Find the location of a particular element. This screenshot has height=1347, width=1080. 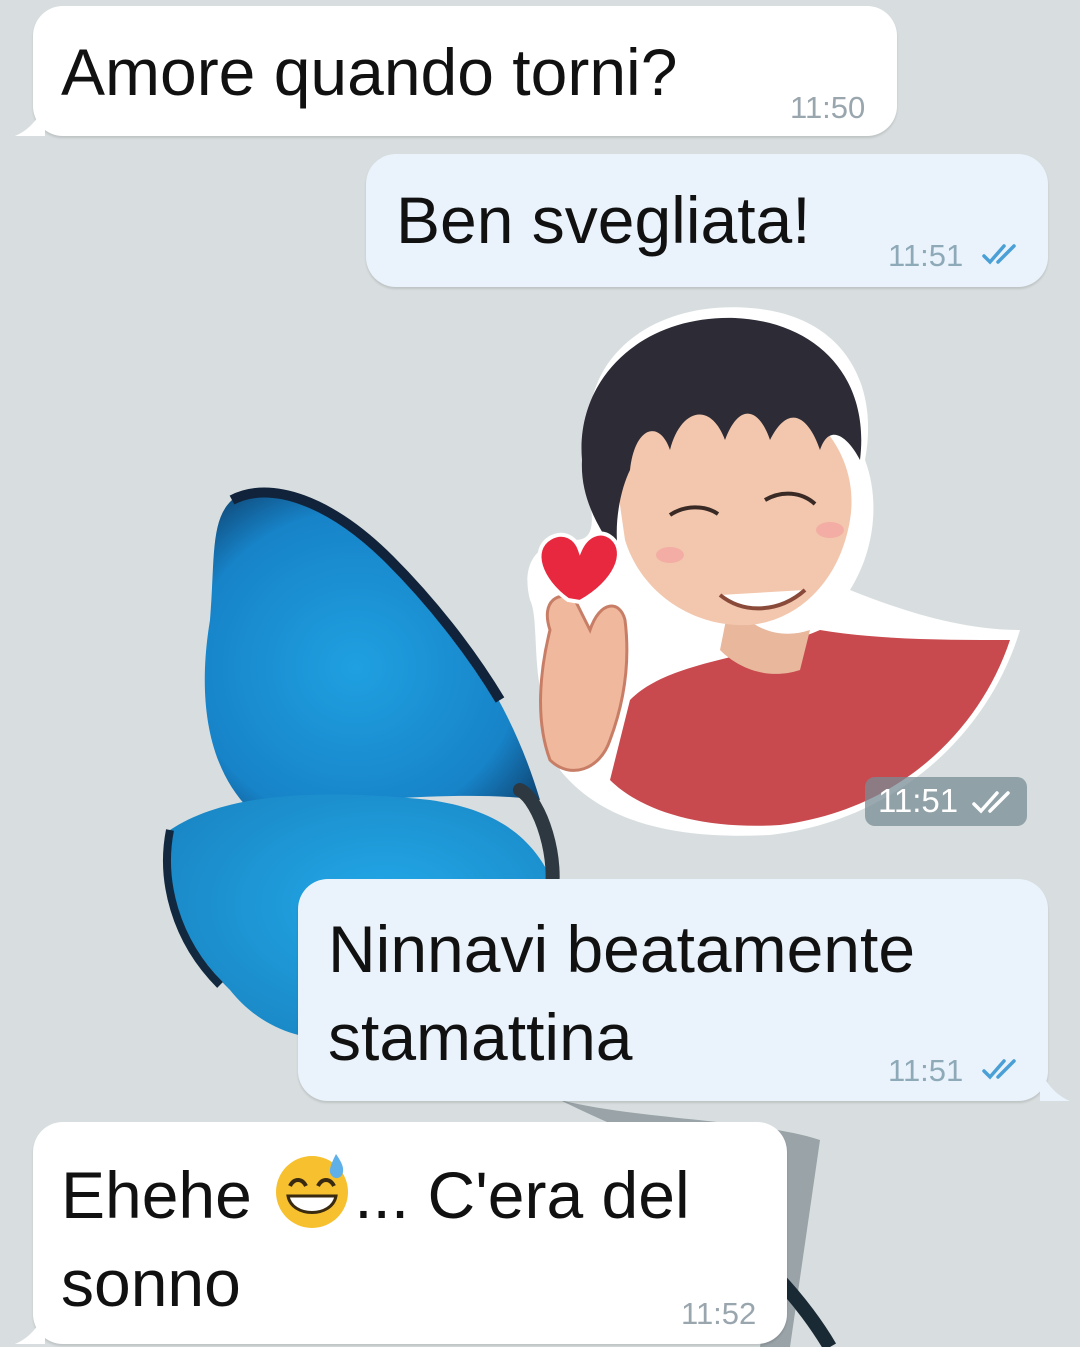

message-bubble-incoming: Ehehe ... C'era del sonno 11:52 is located at coordinates (410, 1233).